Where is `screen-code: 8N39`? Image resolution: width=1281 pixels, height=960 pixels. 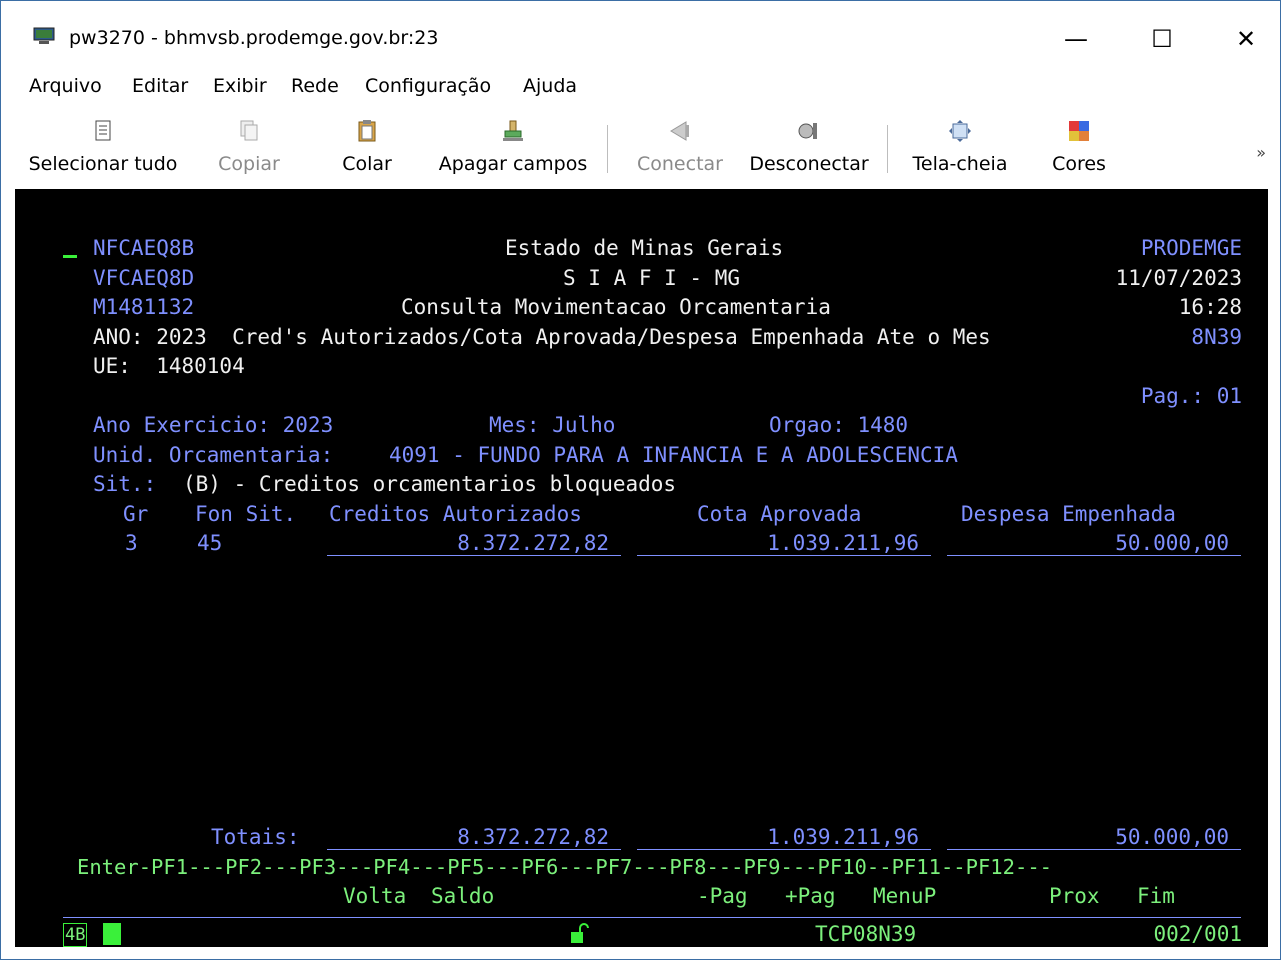 screen-code: 8N39 is located at coordinates (1216, 337).